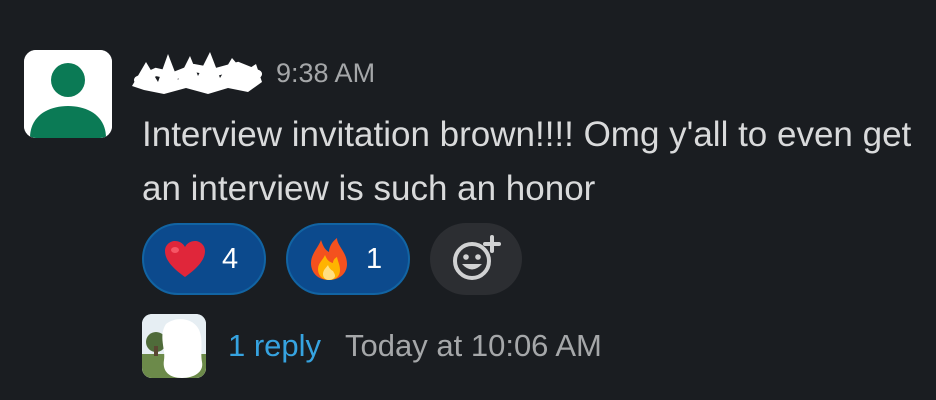 The height and width of the screenshot is (400, 936). What do you see at coordinates (473, 345) in the screenshot?
I see `last-reply-time: Today at 10:06 AM` at bounding box center [473, 345].